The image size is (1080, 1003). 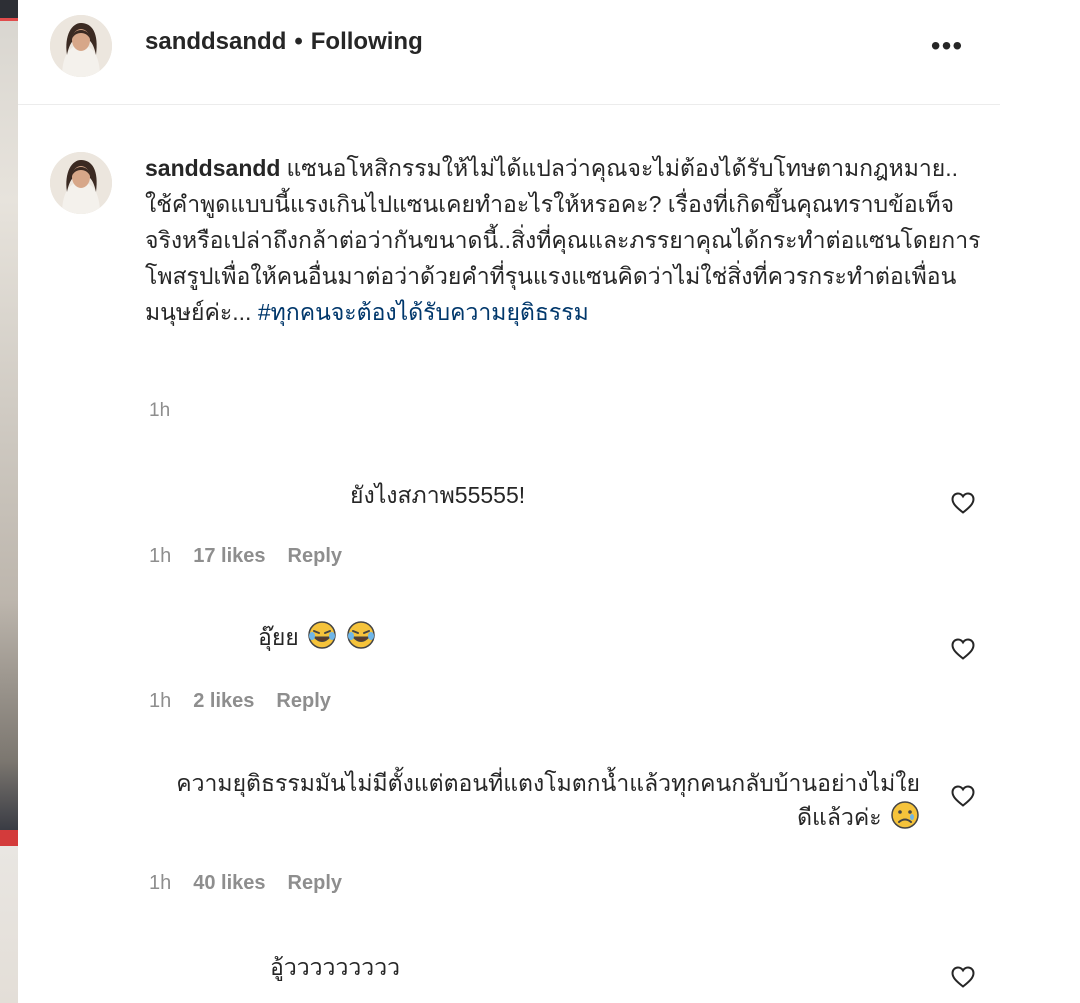 I want to click on comment-likes: 2 likes, so click(x=223, y=701).